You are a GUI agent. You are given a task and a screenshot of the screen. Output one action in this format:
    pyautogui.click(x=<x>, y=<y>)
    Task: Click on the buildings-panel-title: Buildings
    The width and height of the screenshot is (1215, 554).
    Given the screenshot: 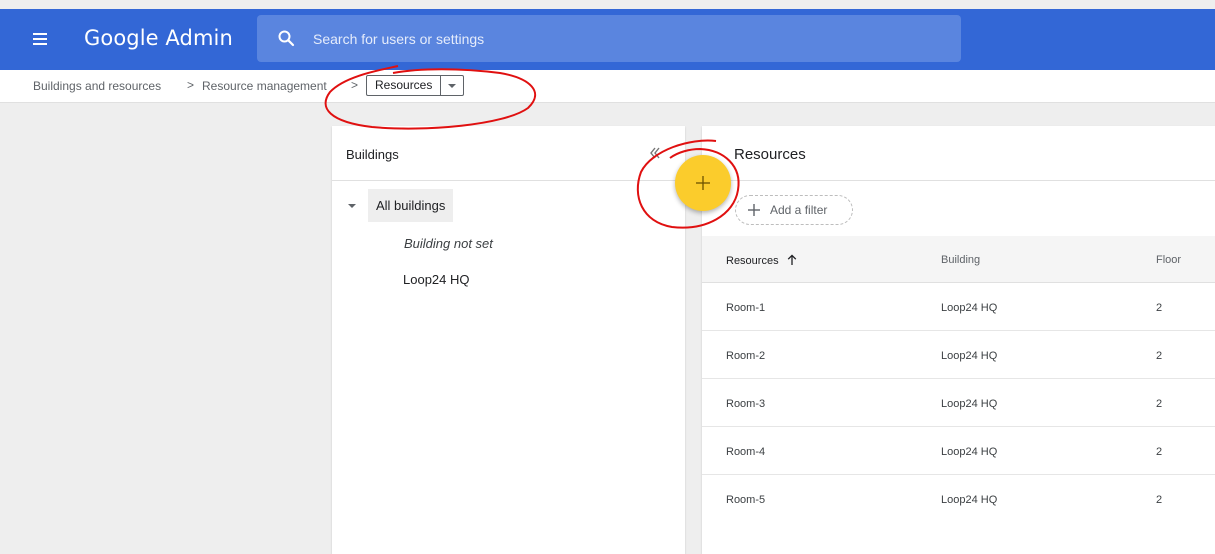 What is the action you would take?
    pyautogui.click(x=372, y=154)
    